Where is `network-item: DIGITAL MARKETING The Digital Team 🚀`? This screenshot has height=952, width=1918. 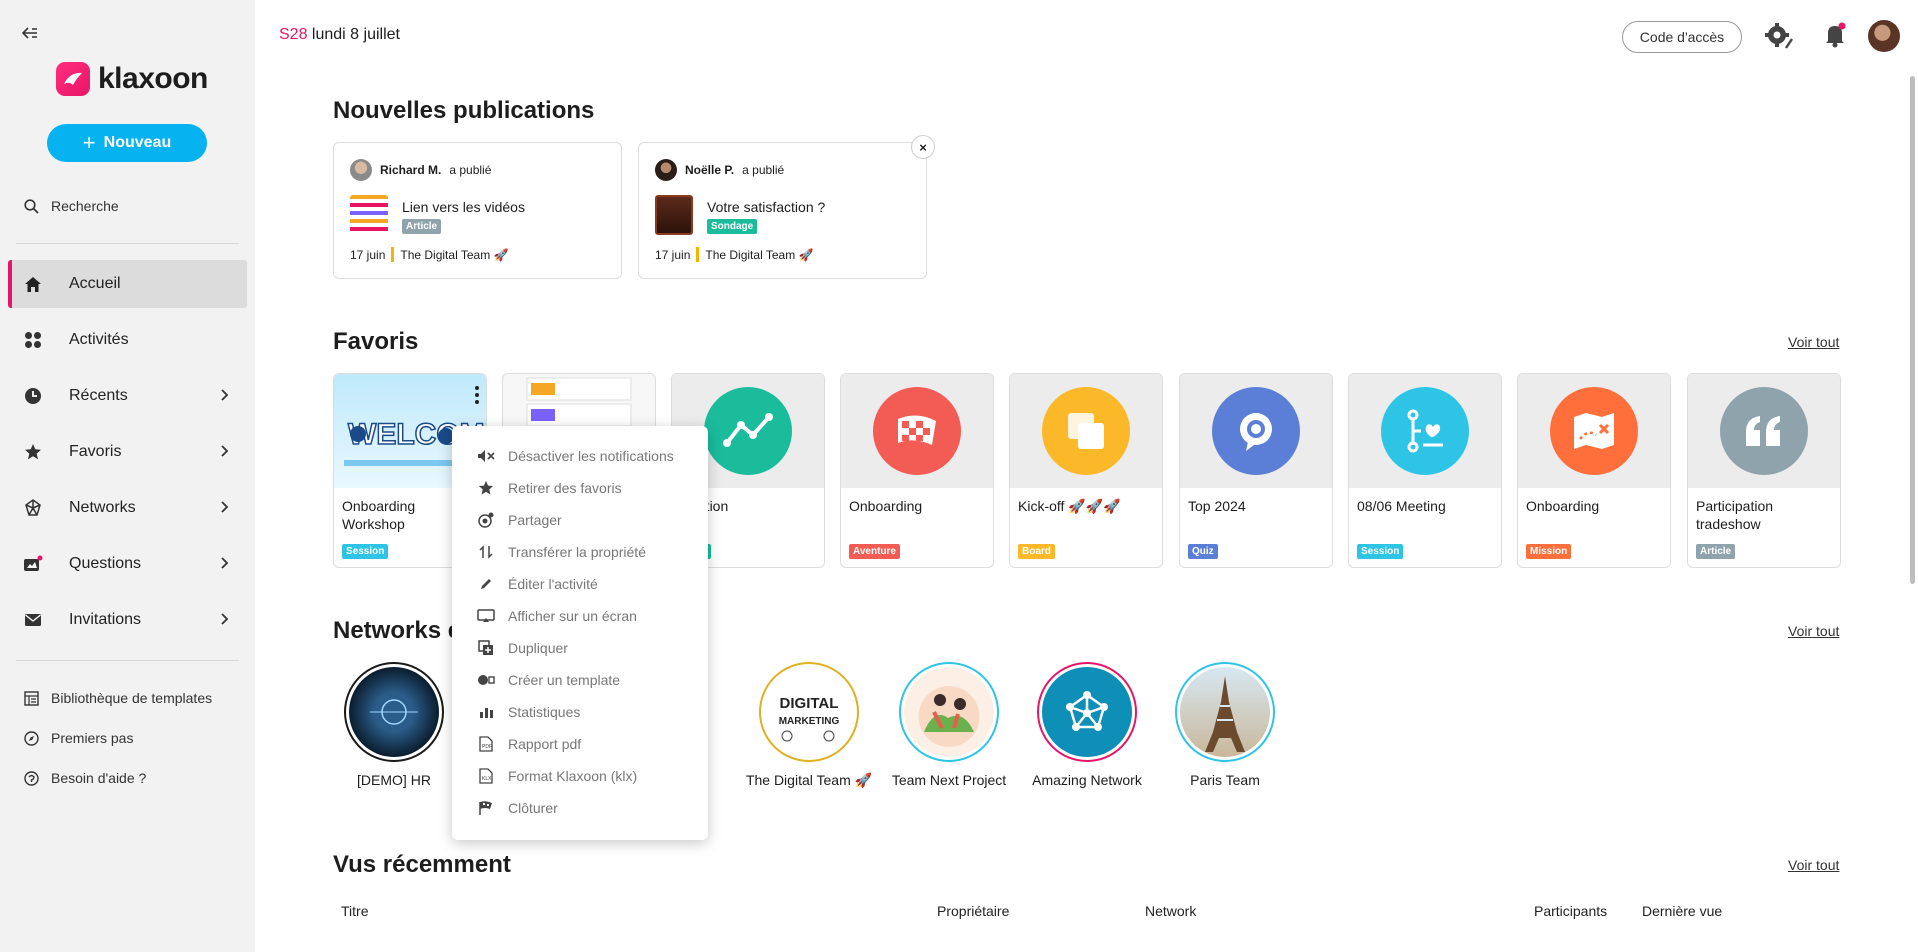
network-item: DIGITAL MARKETING The Digital Team 🚀 is located at coordinates (809, 725).